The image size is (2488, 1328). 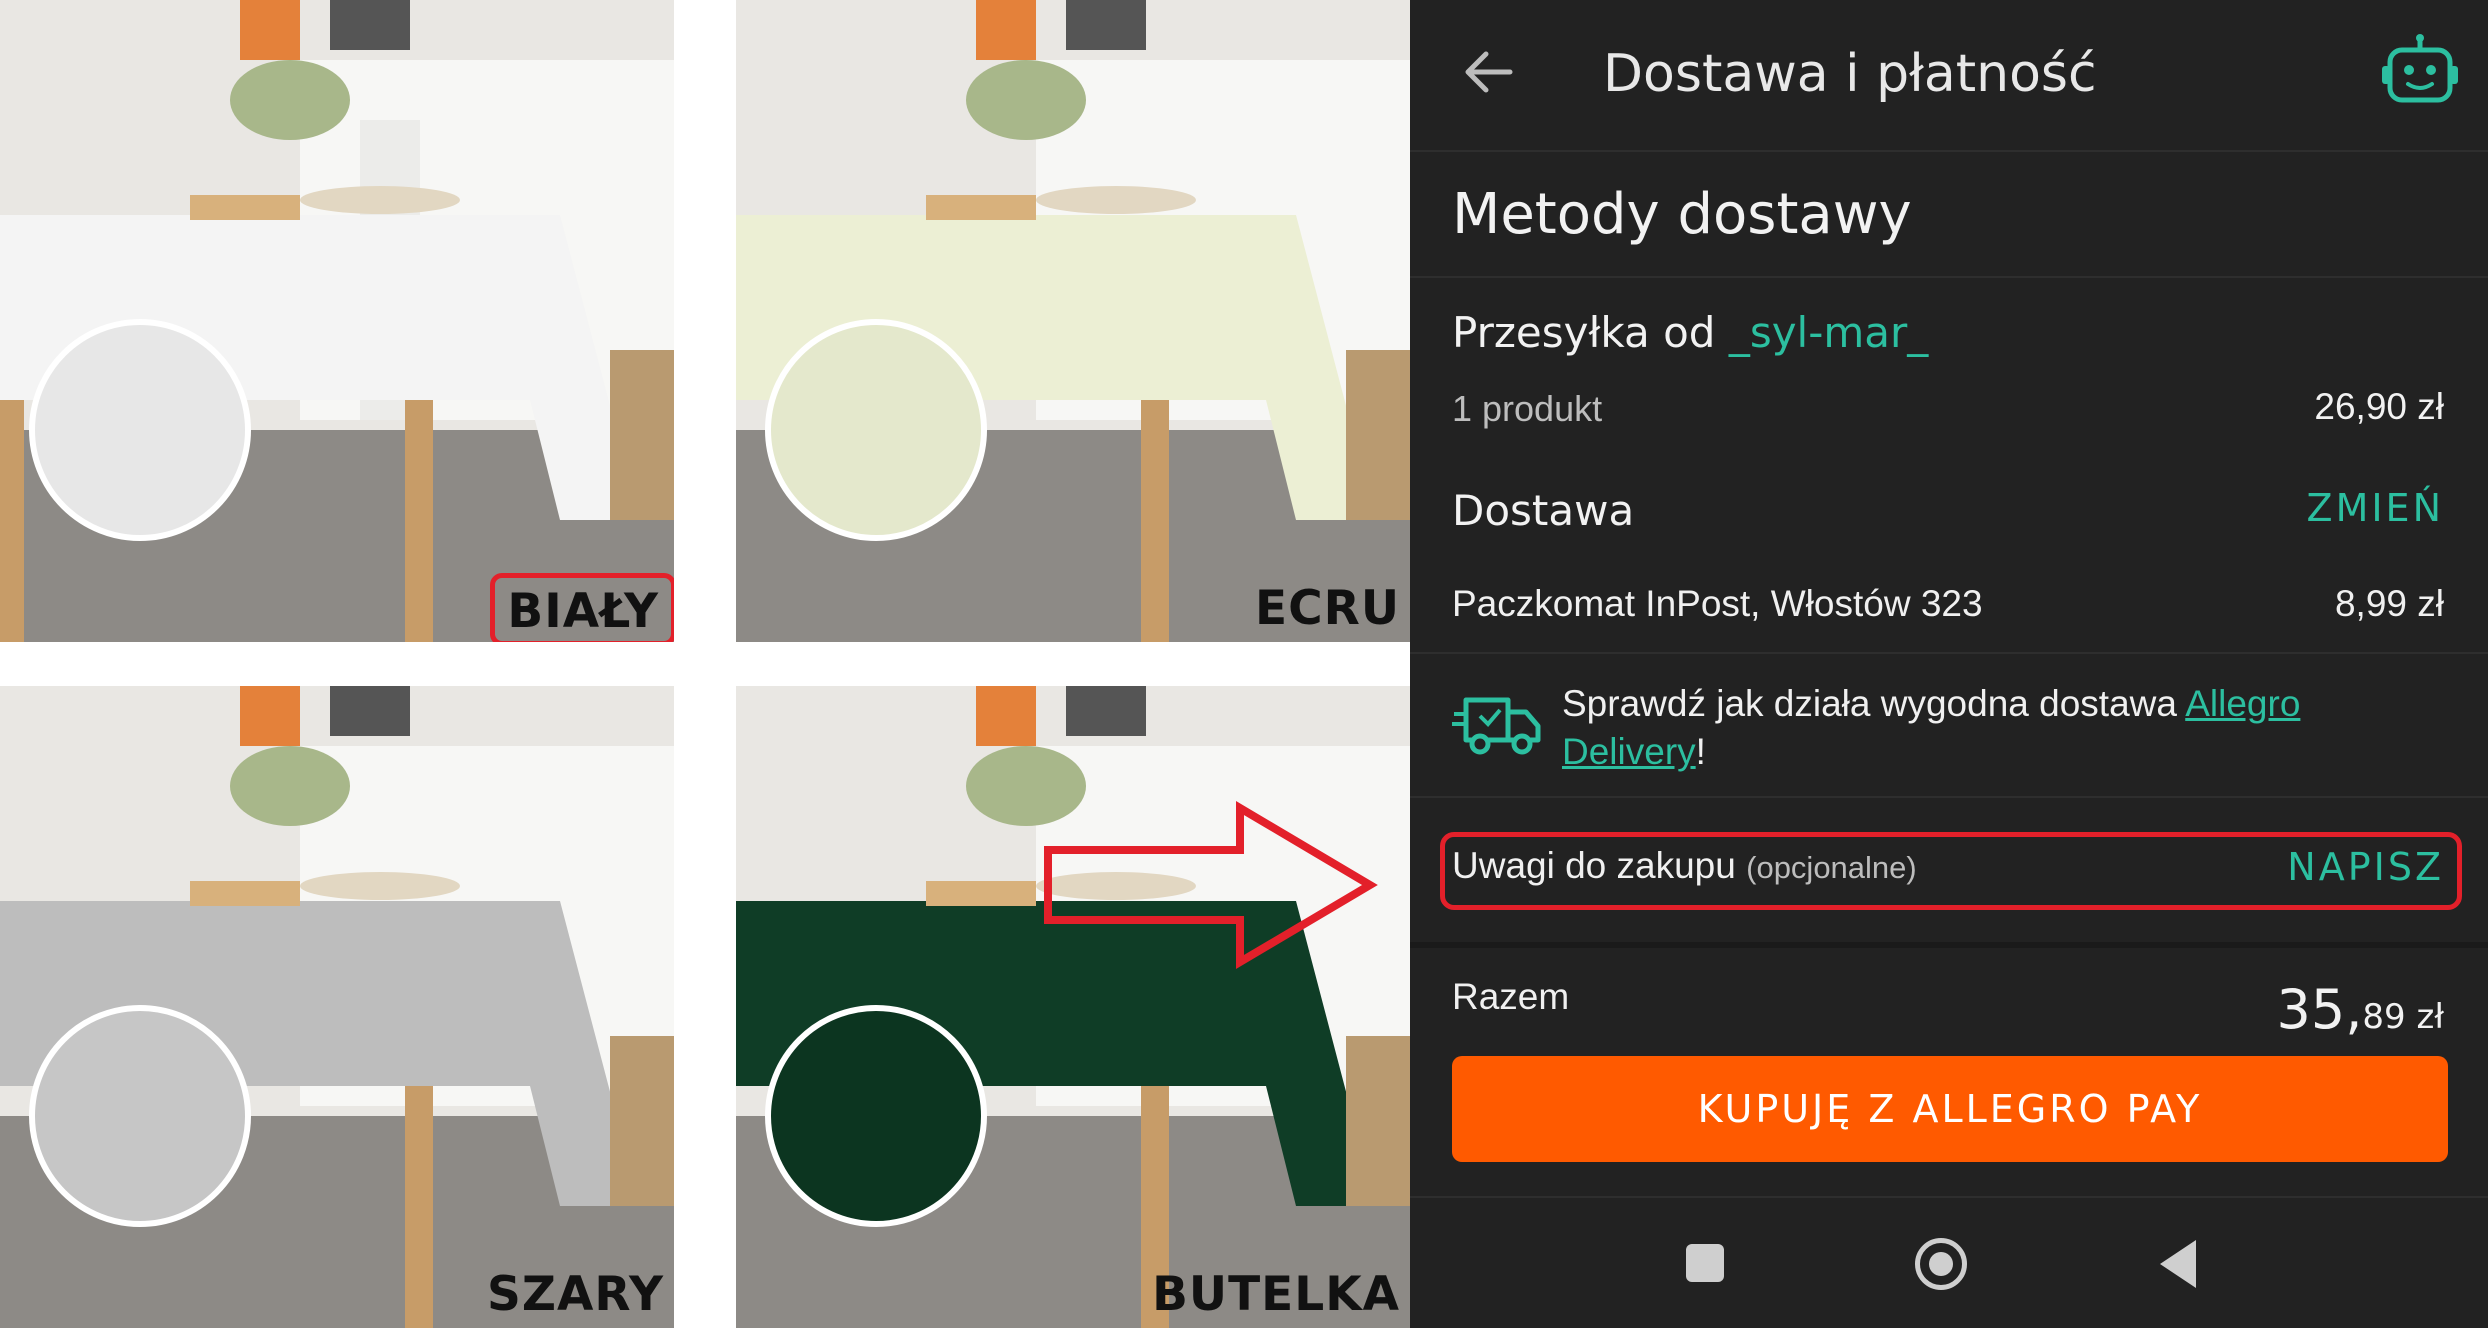 What do you see at coordinates (2319, 1009) in the screenshot?
I see `total-main: 35,` at bounding box center [2319, 1009].